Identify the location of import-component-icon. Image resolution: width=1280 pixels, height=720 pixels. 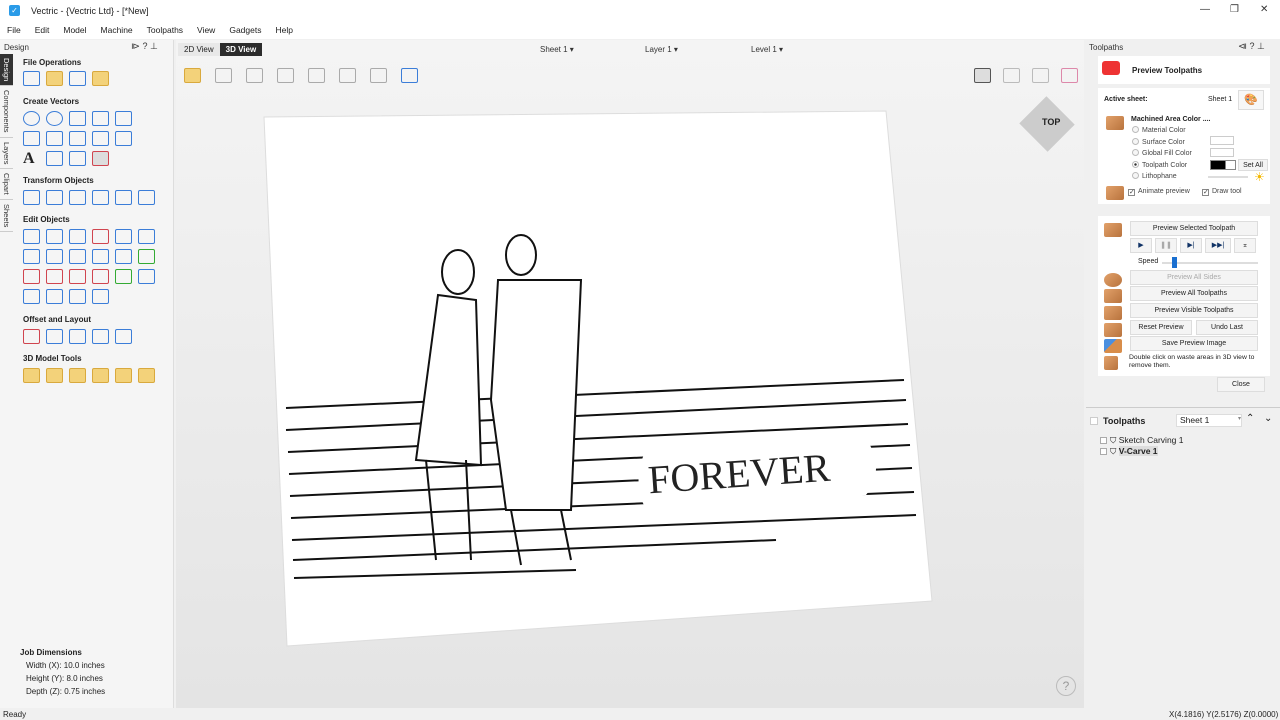
(100, 78).